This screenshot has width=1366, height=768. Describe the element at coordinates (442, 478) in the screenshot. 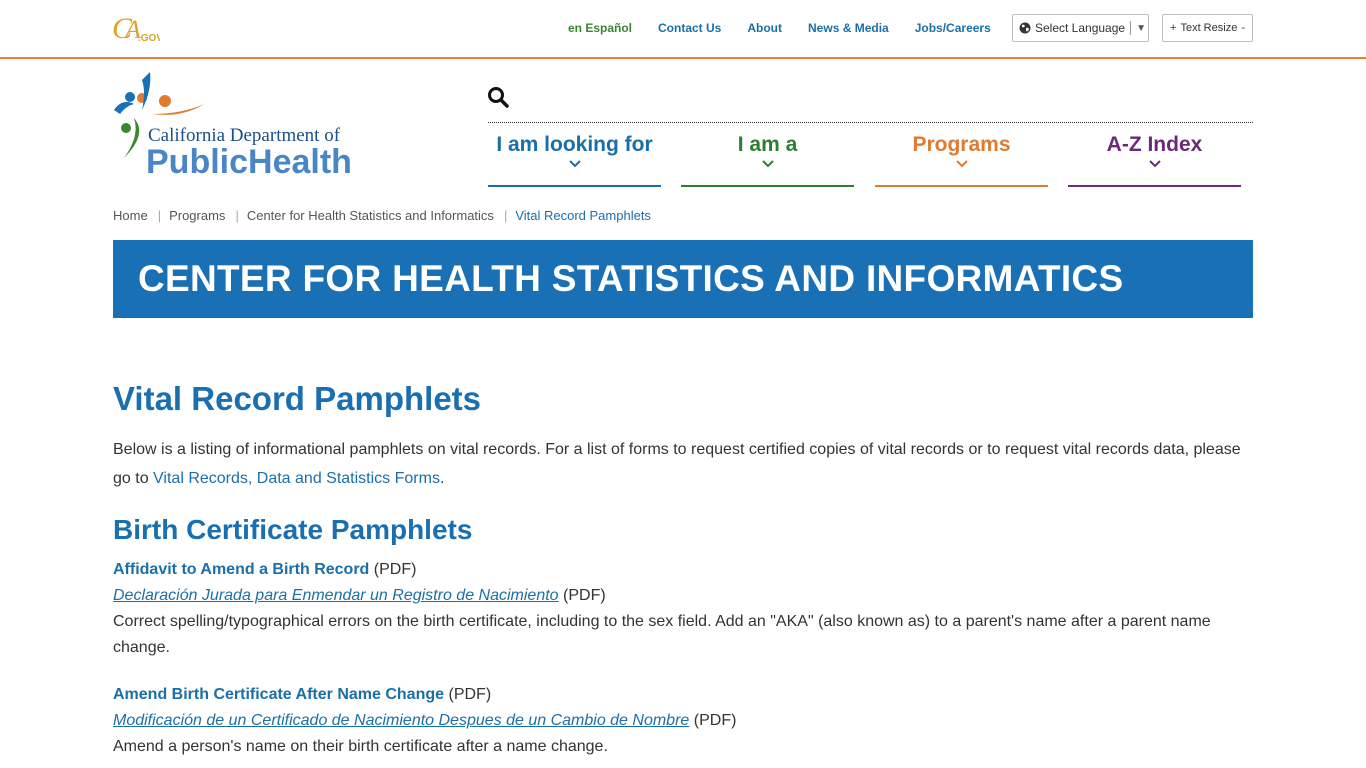

I see `intro-end: .` at that location.